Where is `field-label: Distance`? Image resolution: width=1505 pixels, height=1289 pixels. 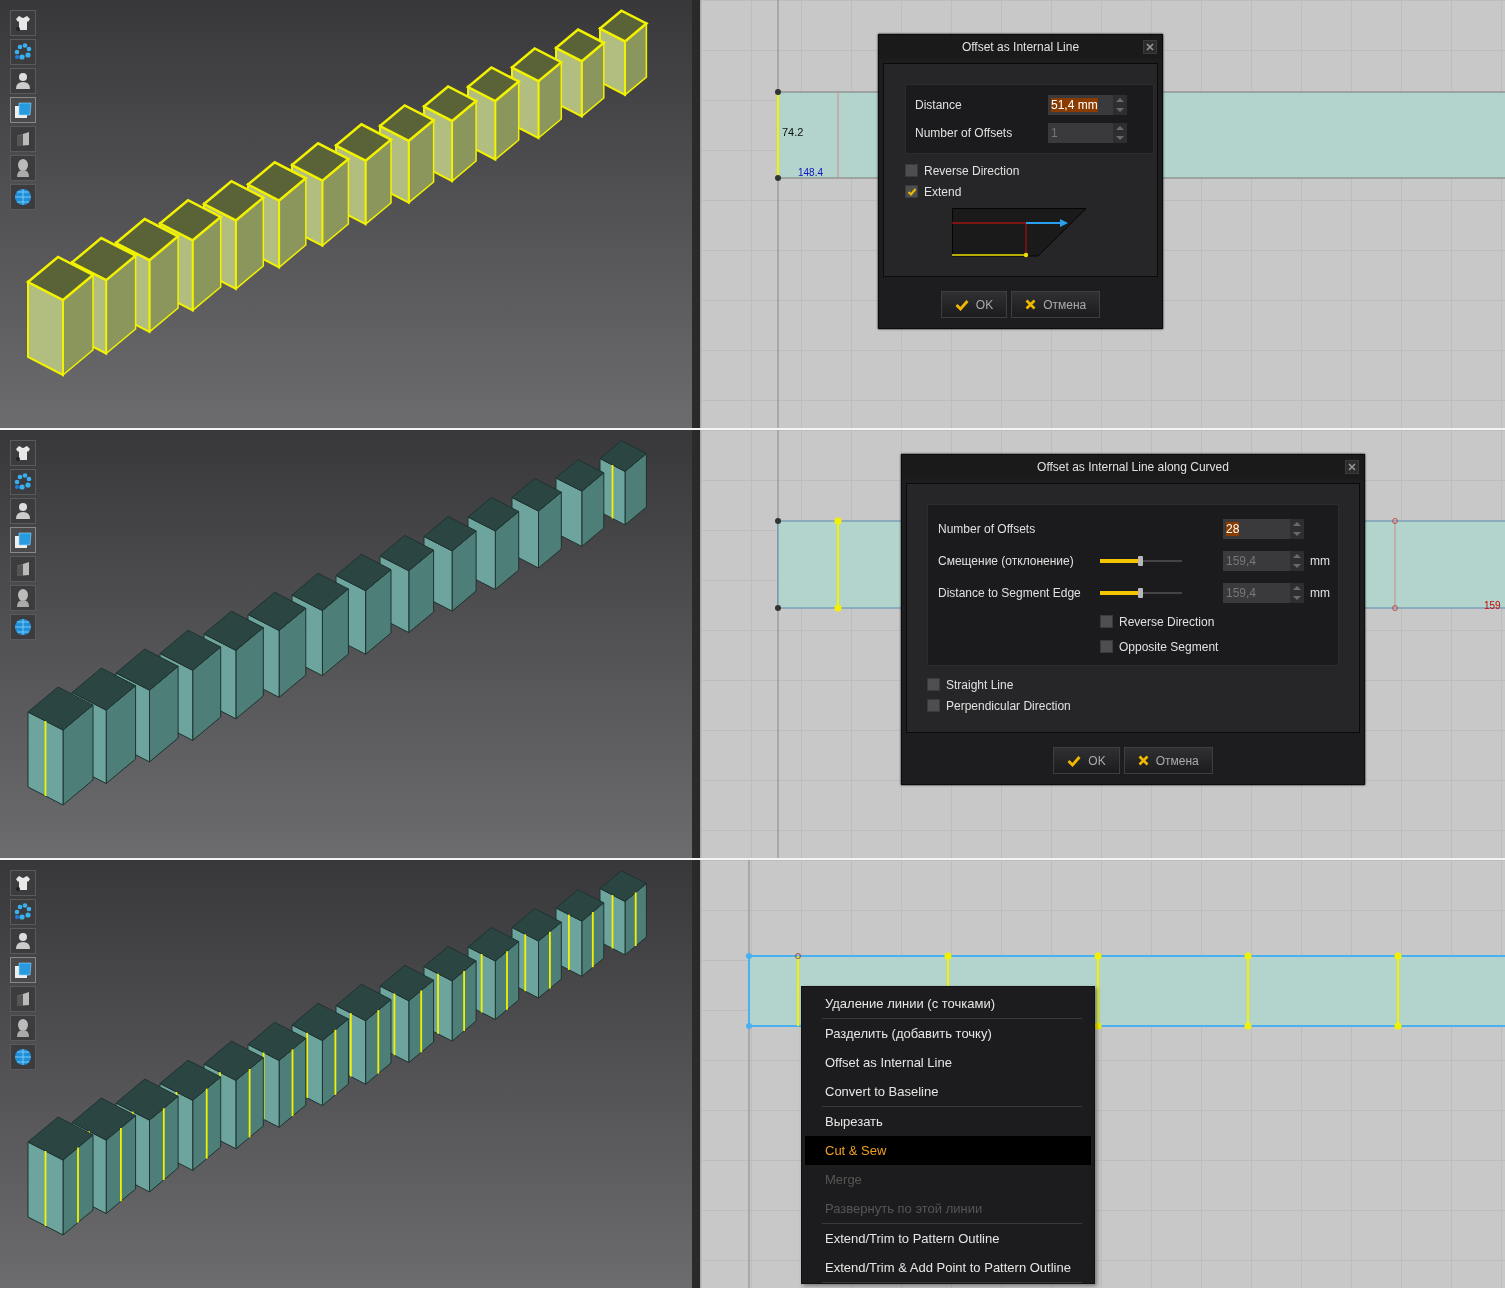
field-label: Distance is located at coordinates (939, 105).